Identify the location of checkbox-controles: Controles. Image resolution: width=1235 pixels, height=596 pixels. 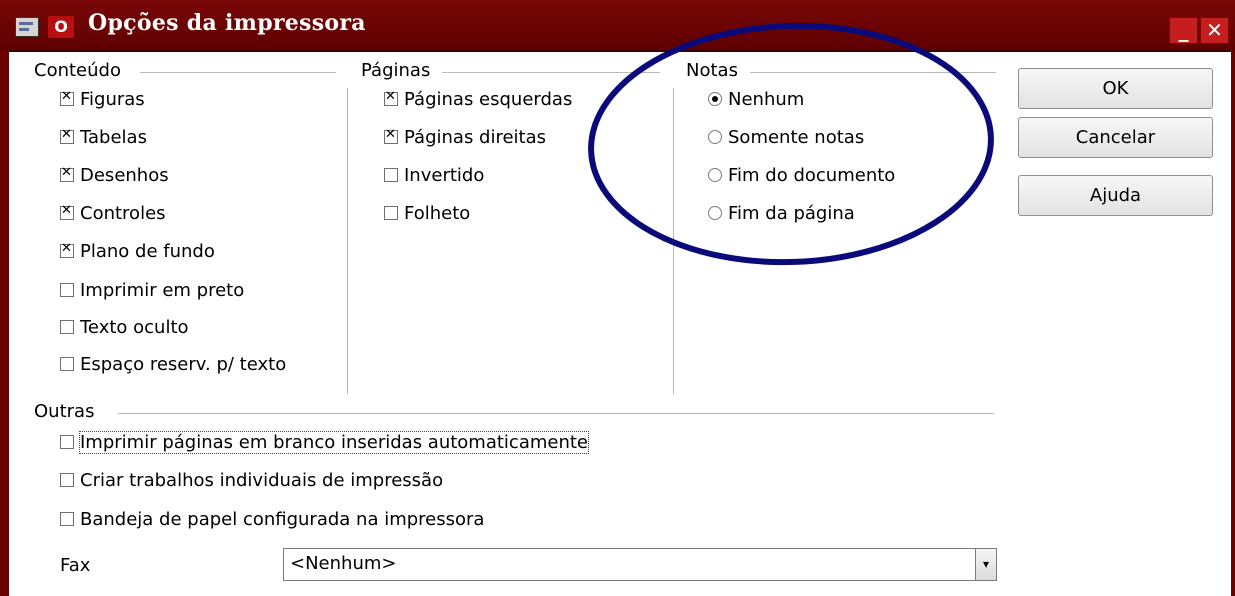
(113, 213).